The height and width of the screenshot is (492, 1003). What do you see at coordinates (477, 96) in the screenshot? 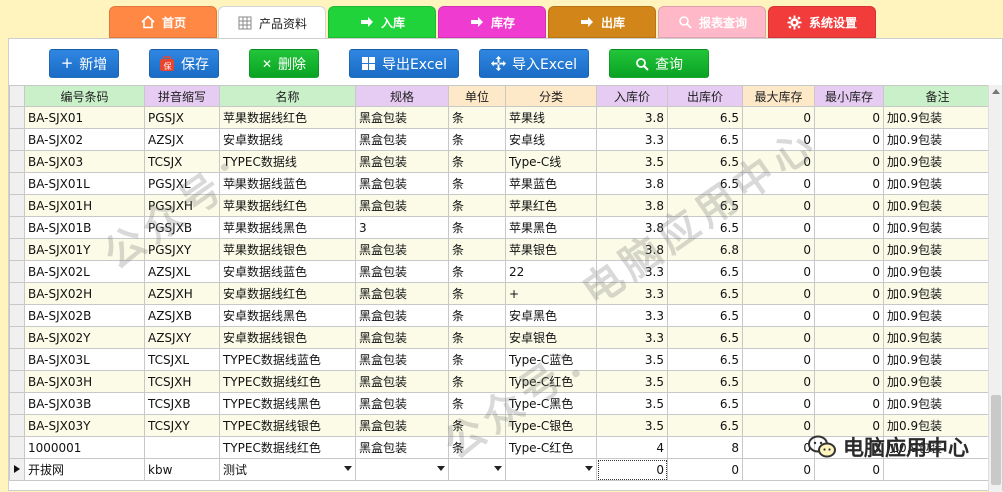
I see `column-header: 单位` at bounding box center [477, 96].